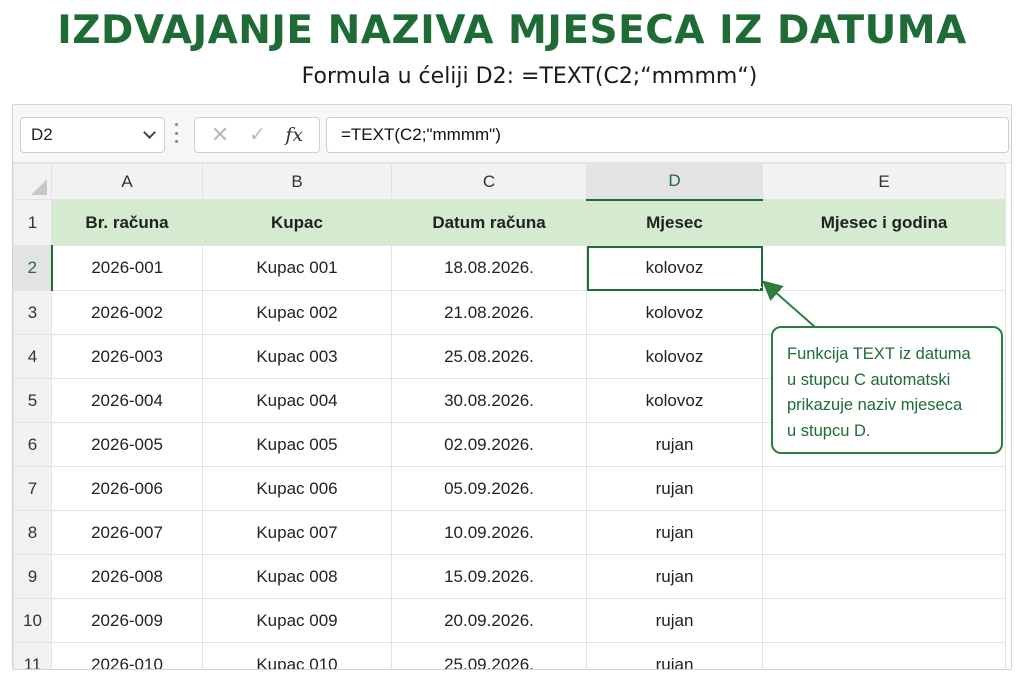 The image size is (1024, 683). I want to click on cell-date: 10.09.2026., so click(489, 532).